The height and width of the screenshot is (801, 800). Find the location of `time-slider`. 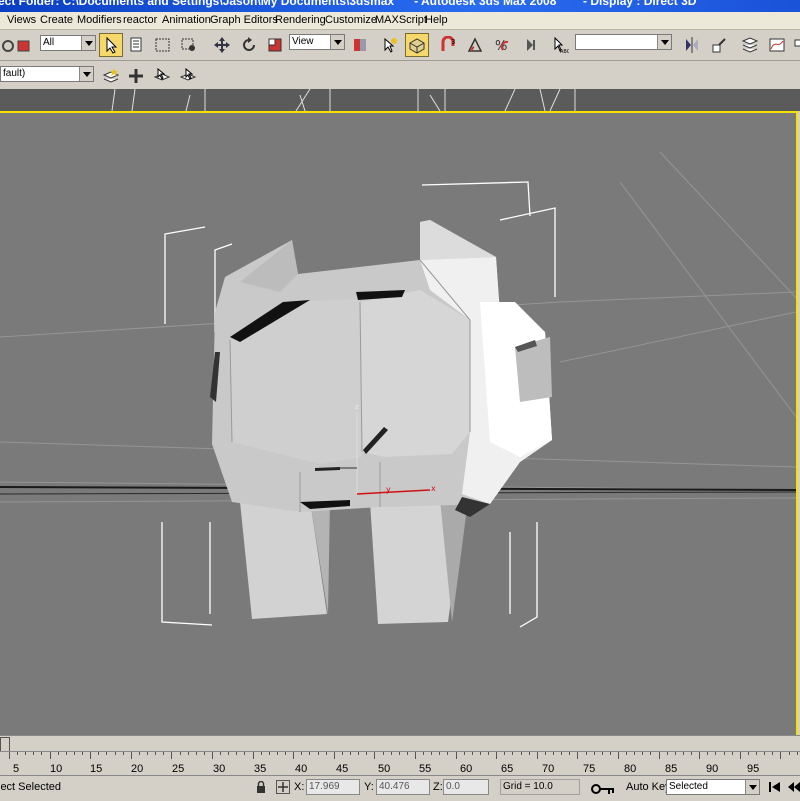

time-slider is located at coordinates (400, 743).